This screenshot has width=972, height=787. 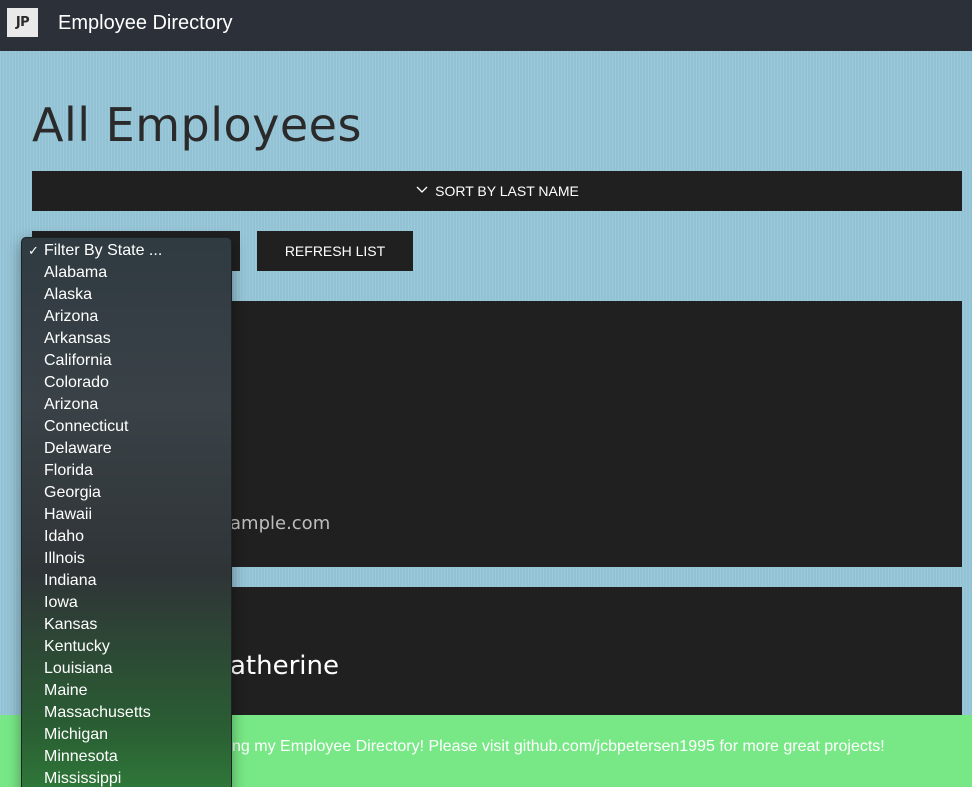 I want to click on navbar-brand: Employee Directory, so click(x=145, y=23).